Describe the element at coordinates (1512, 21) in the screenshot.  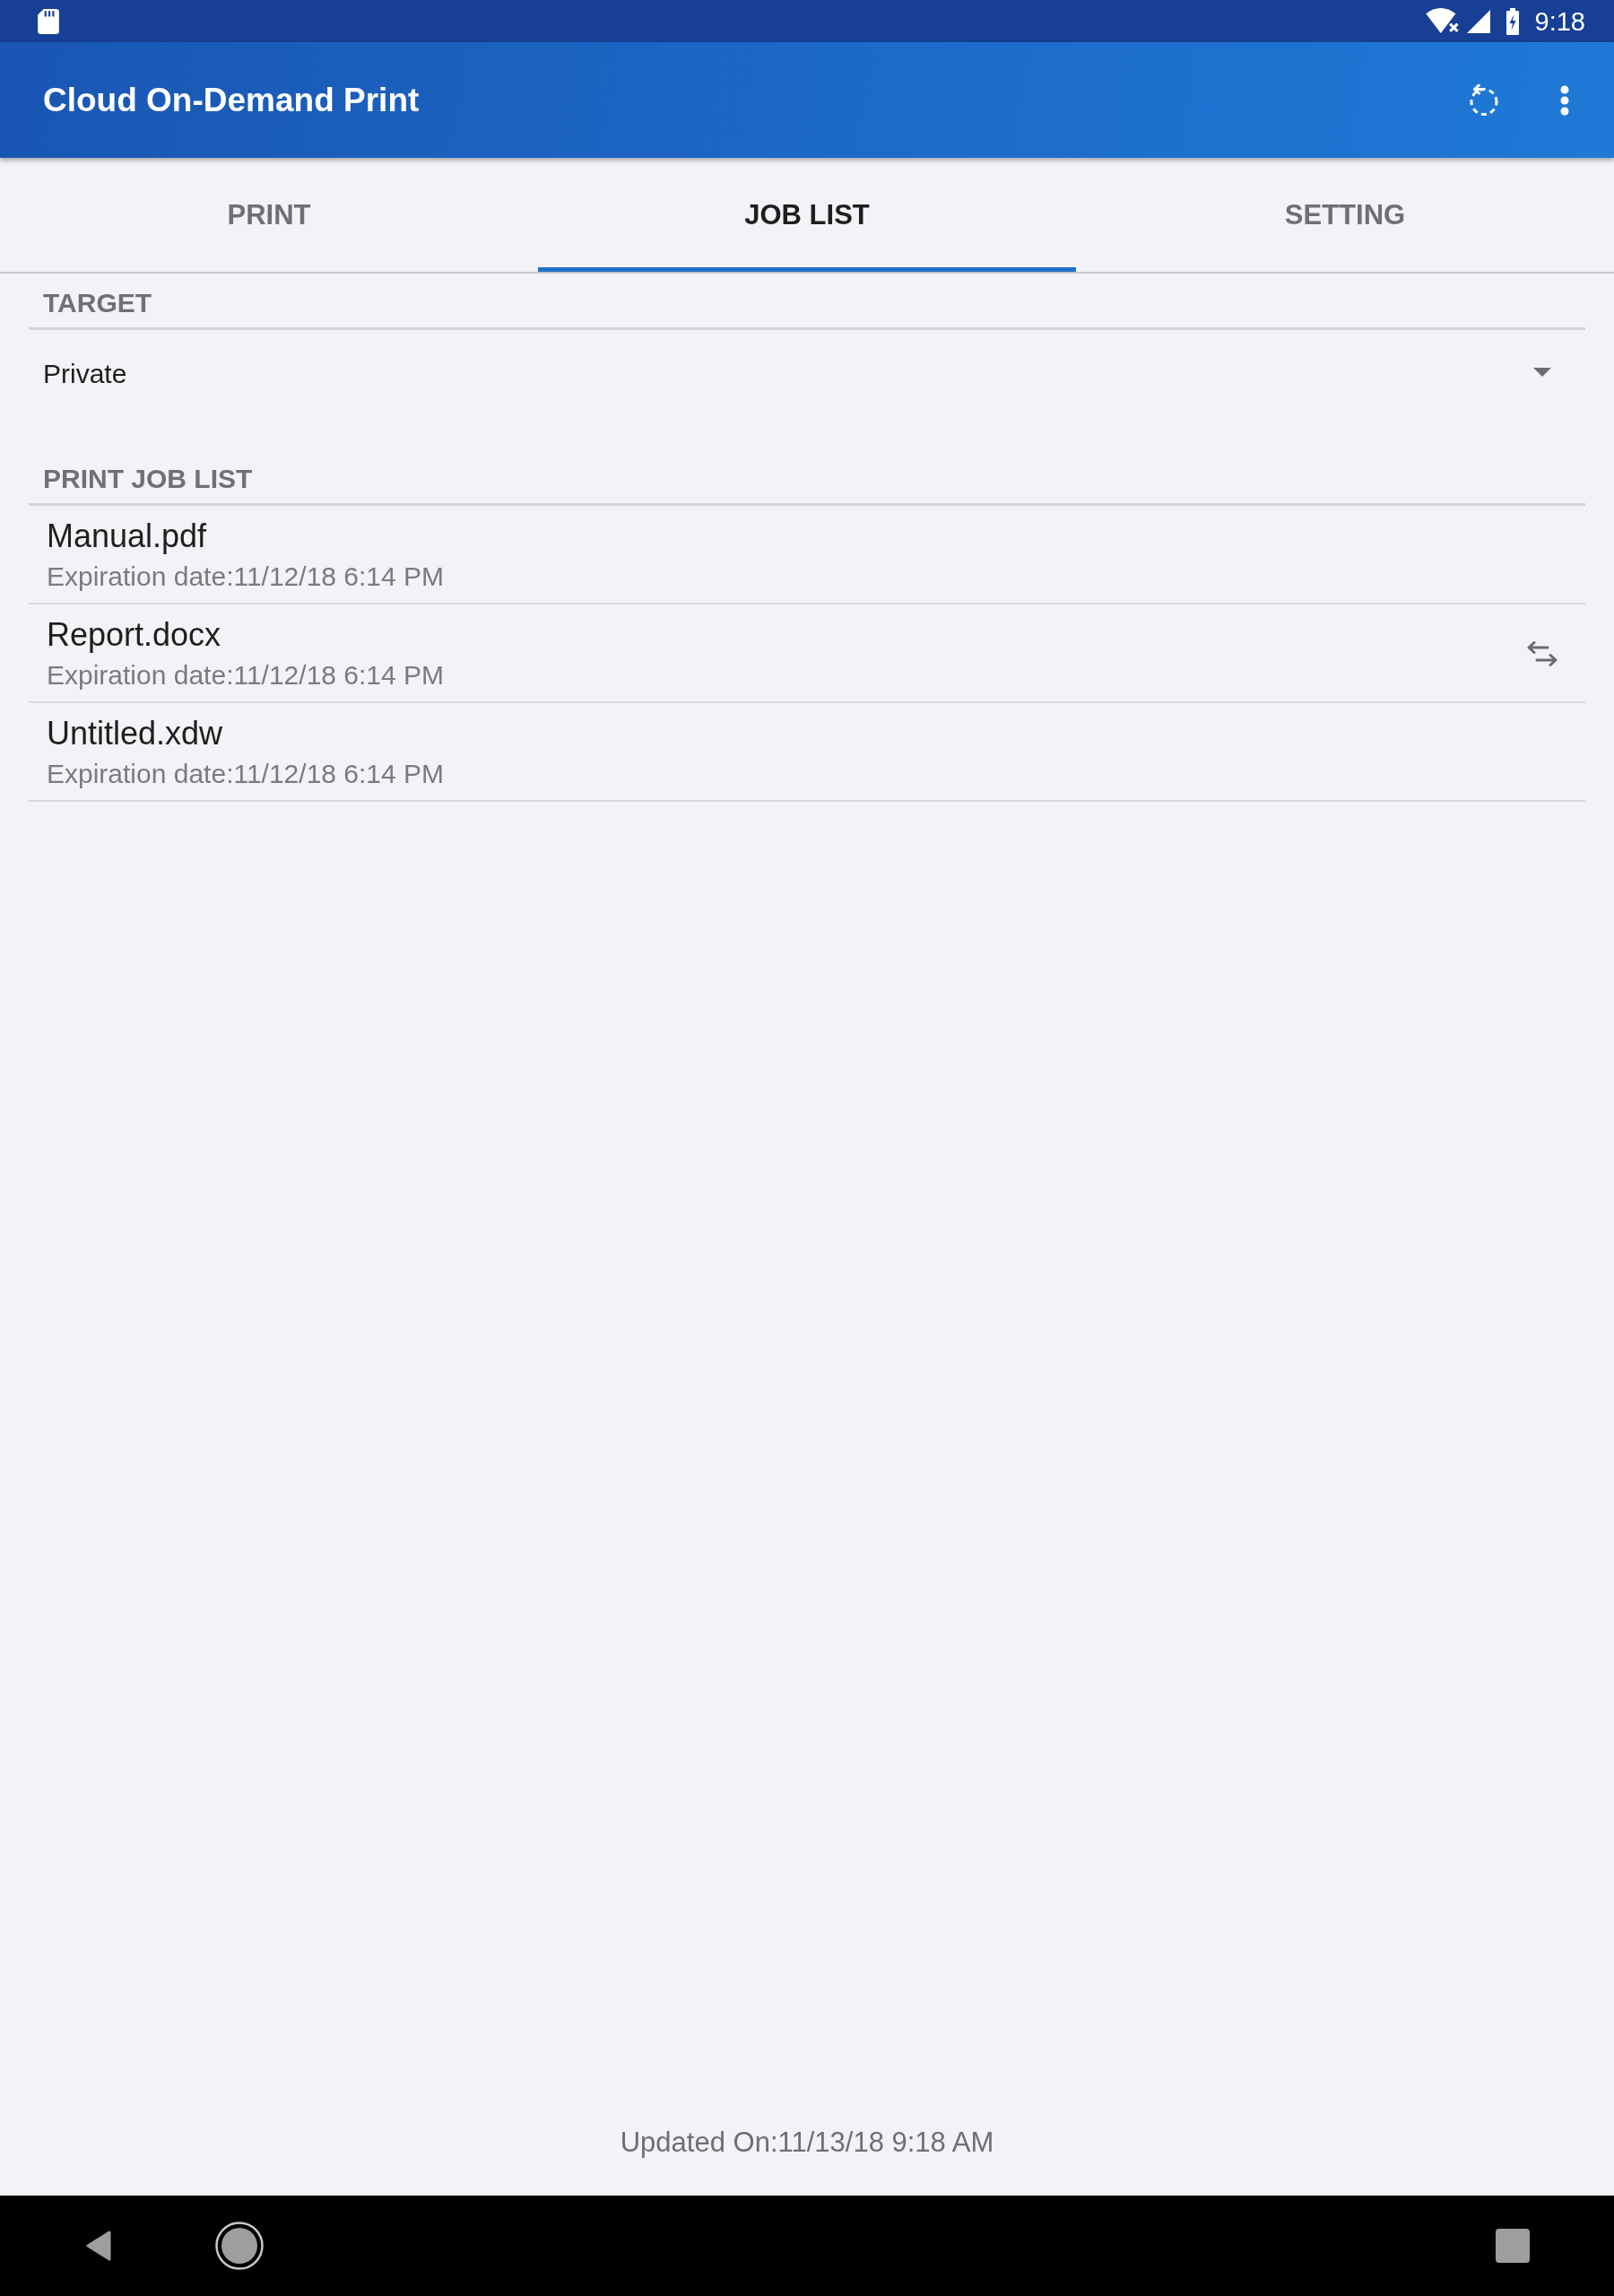
I see `battery-charging-icon` at that location.